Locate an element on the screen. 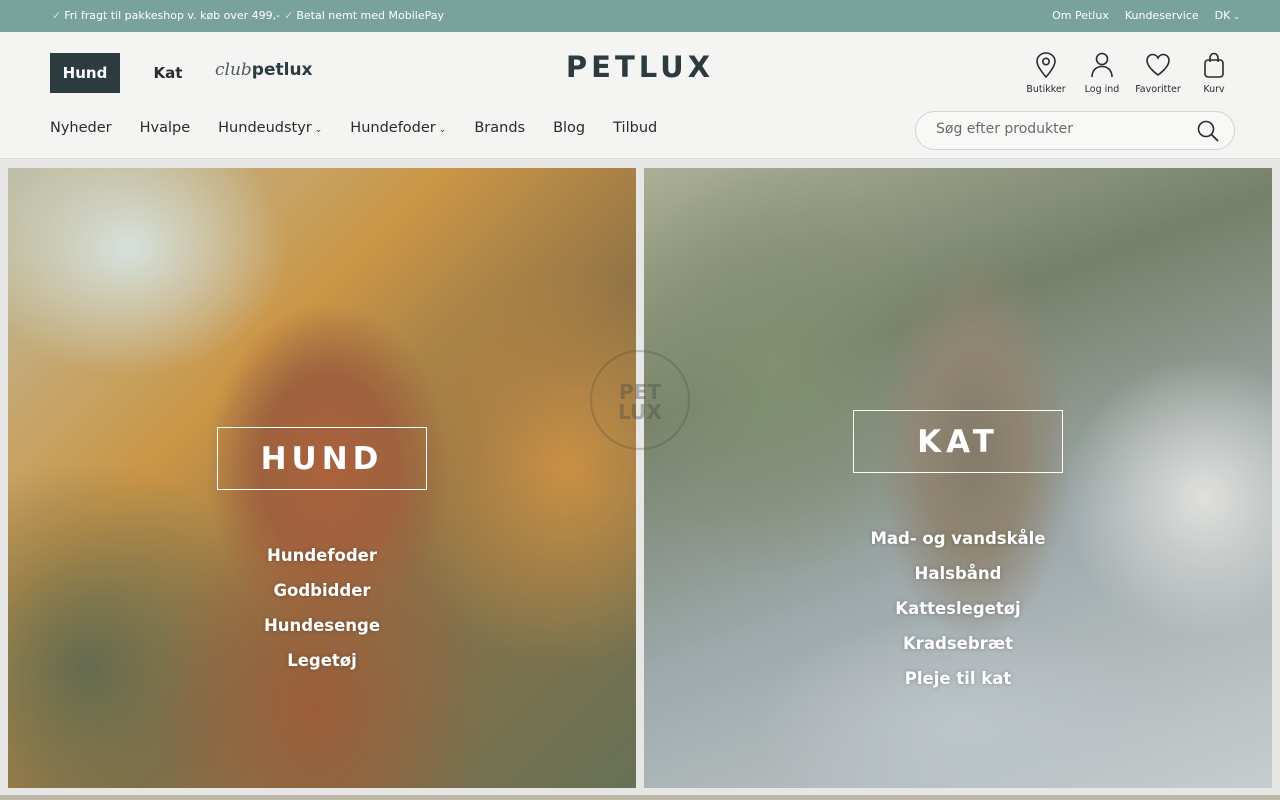 The image size is (1280, 800). cat-link-katteslegetoj: Katteslegetøj is located at coordinates (957, 608).